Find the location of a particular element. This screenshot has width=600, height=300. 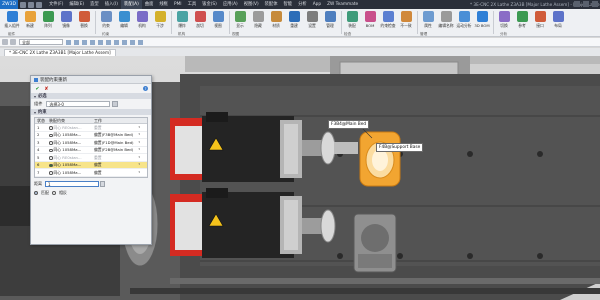

pick-filter-icon is located at coordinates (5, 42).